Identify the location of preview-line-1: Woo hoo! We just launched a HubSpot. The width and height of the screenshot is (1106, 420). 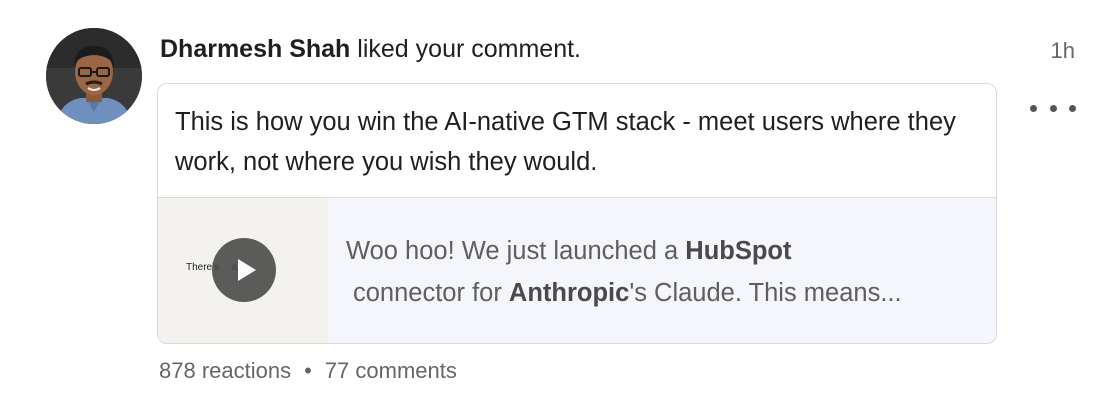
(666, 251).